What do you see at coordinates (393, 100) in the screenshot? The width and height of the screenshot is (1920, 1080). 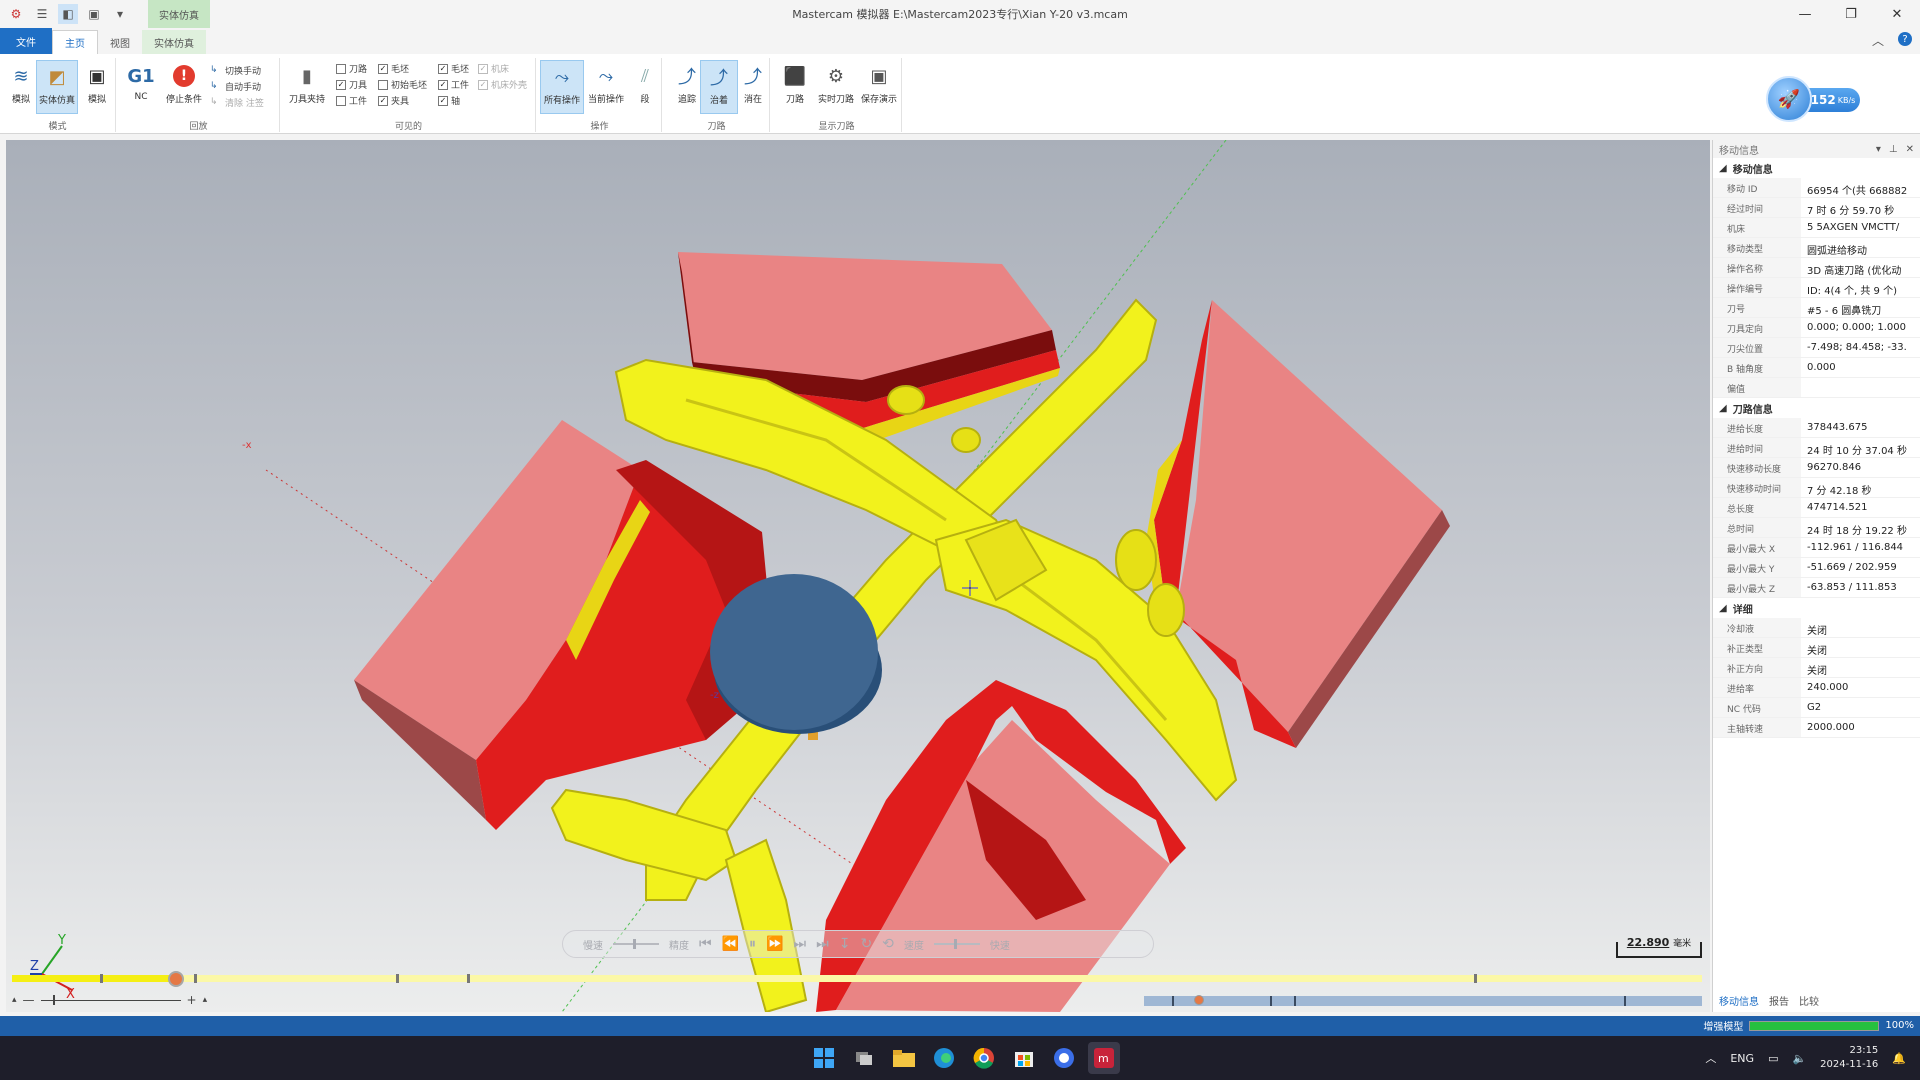 I see `check-fixture: ✓ 夹具` at bounding box center [393, 100].